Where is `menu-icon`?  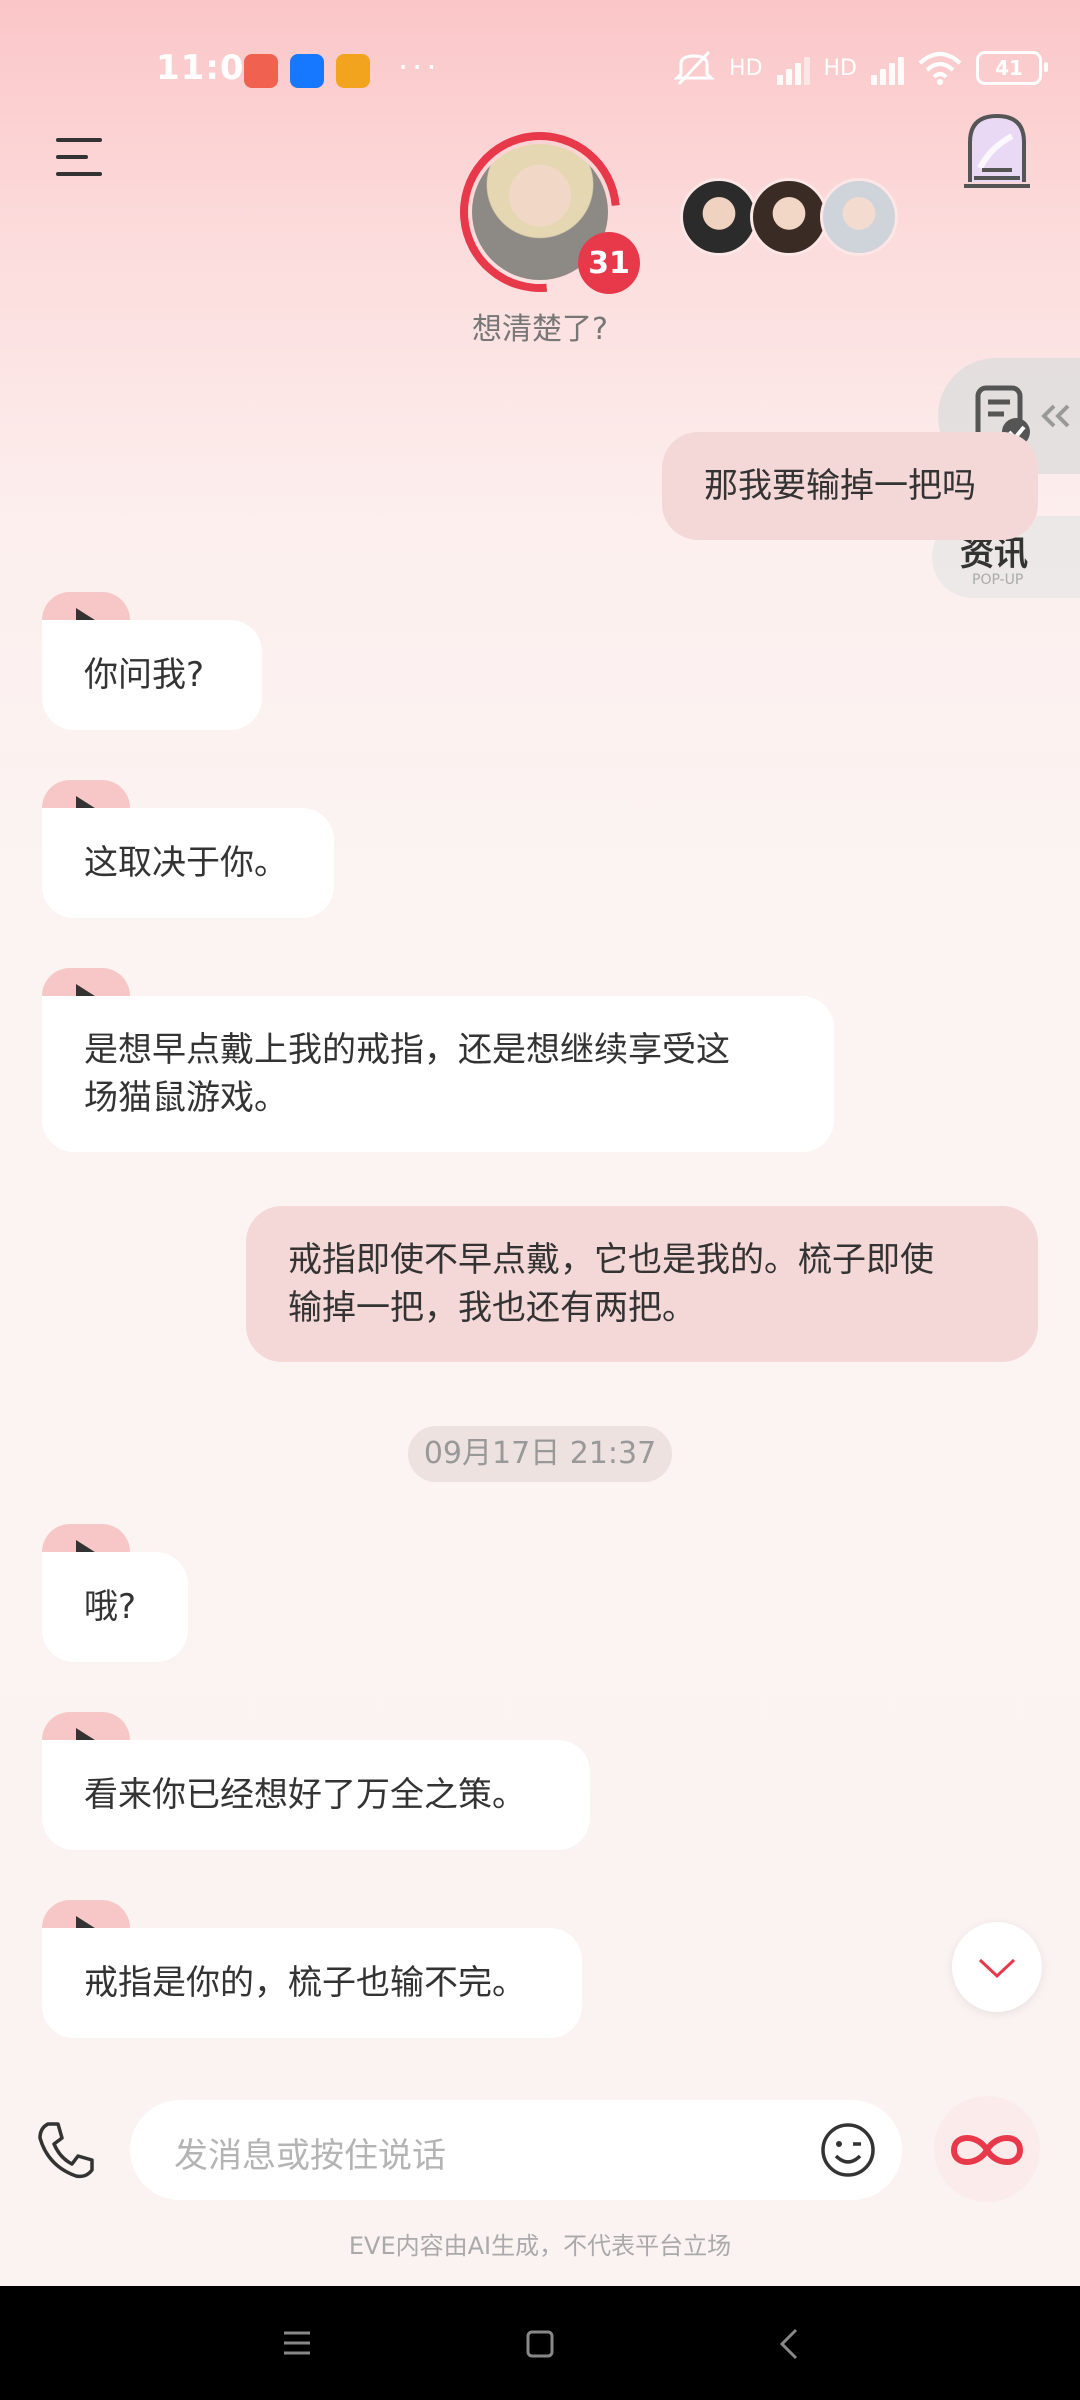
menu-icon is located at coordinates (79, 159).